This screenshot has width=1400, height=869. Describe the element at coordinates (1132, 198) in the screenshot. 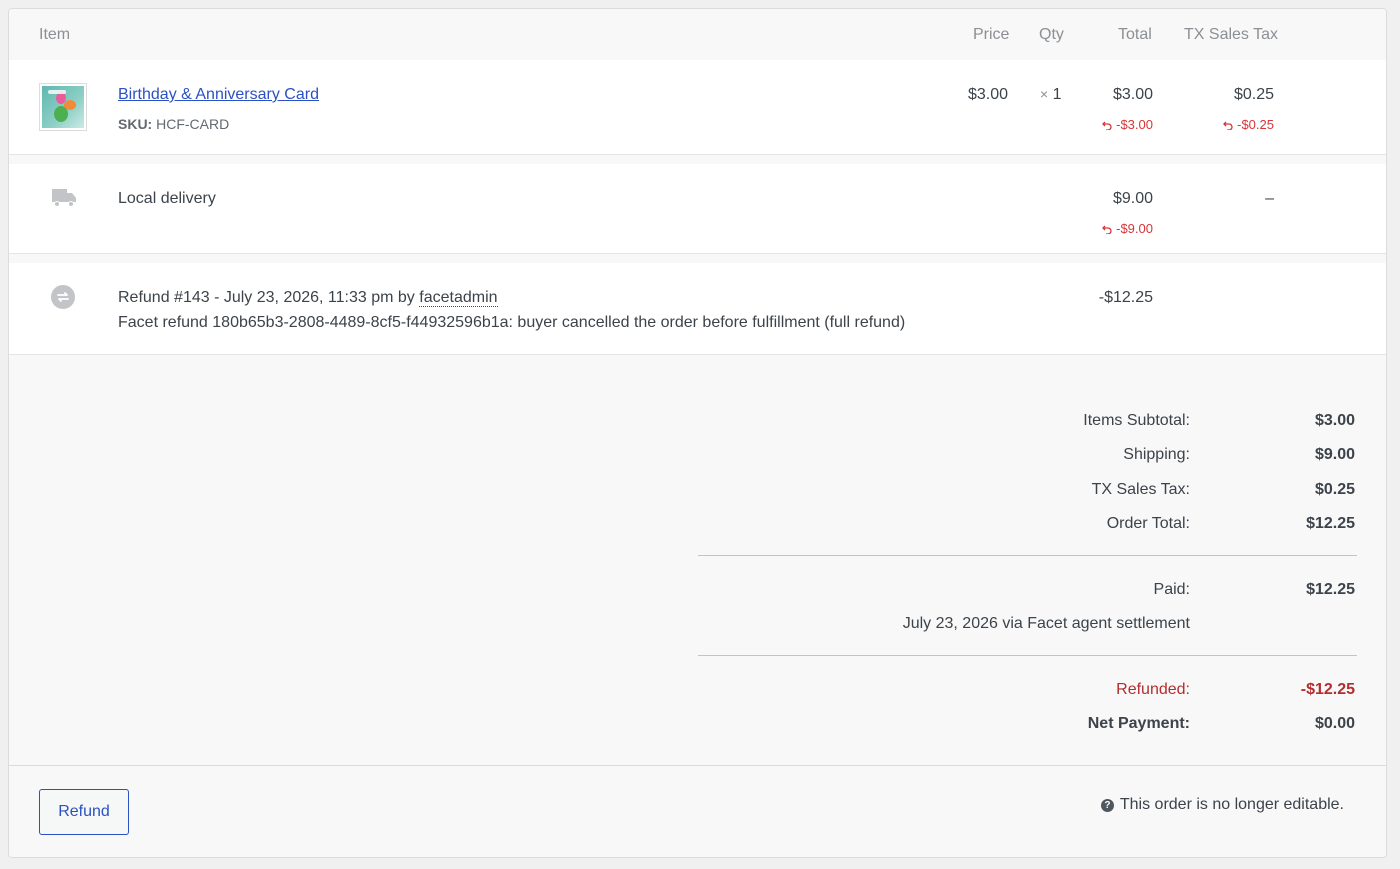

I see `shipping-total: $9.00` at that location.